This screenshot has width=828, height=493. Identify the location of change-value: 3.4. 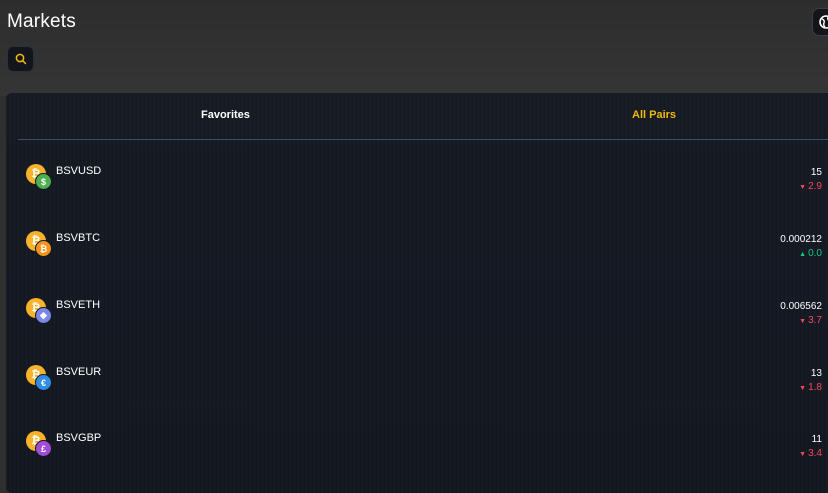
(815, 453).